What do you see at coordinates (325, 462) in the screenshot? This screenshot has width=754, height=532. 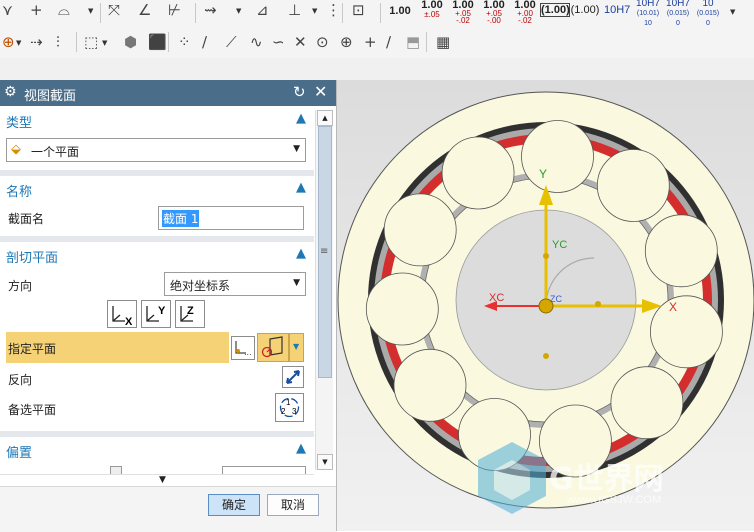 I see `scroll-down-button: ▼` at bounding box center [325, 462].